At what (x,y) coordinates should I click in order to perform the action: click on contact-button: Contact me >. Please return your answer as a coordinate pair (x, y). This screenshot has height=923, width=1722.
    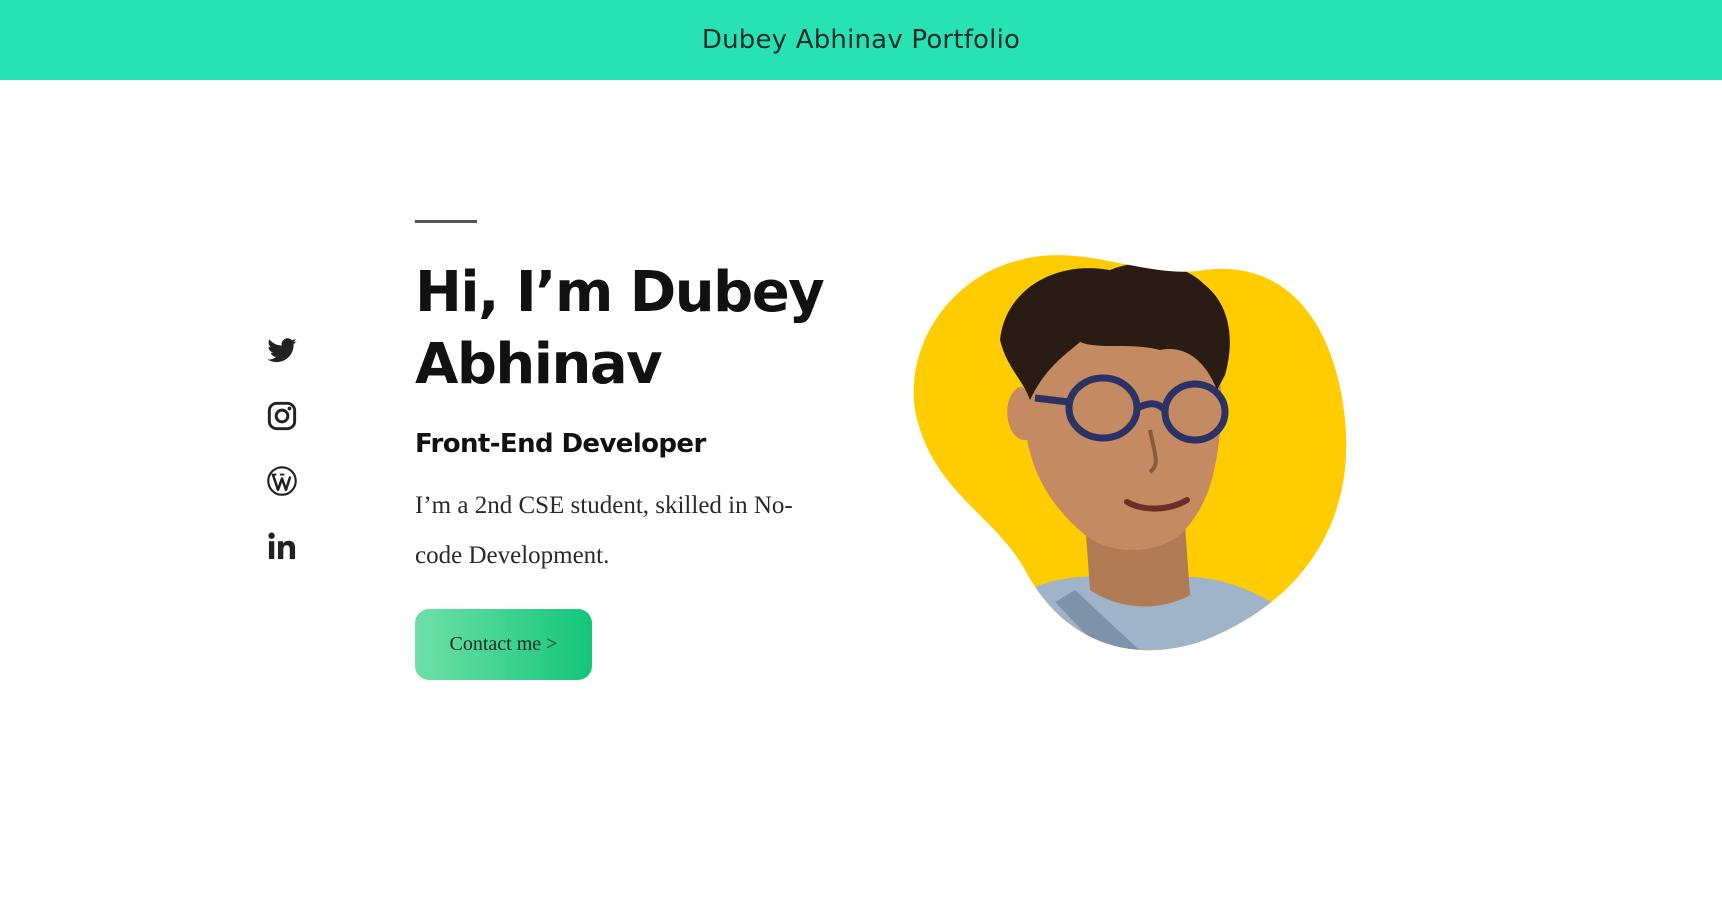
    Looking at the image, I should click on (503, 644).